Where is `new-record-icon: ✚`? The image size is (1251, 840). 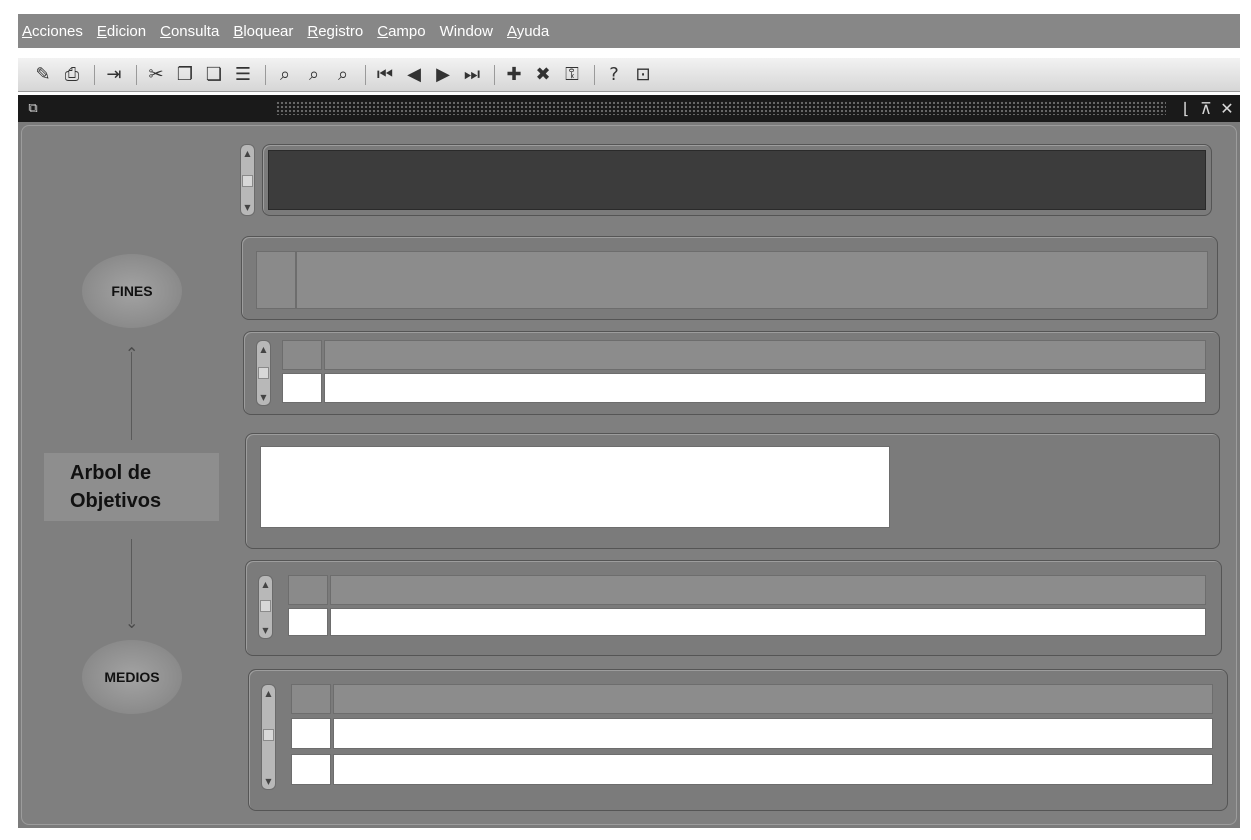
new-record-icon: ✚ is located at coordinates (514, 75).